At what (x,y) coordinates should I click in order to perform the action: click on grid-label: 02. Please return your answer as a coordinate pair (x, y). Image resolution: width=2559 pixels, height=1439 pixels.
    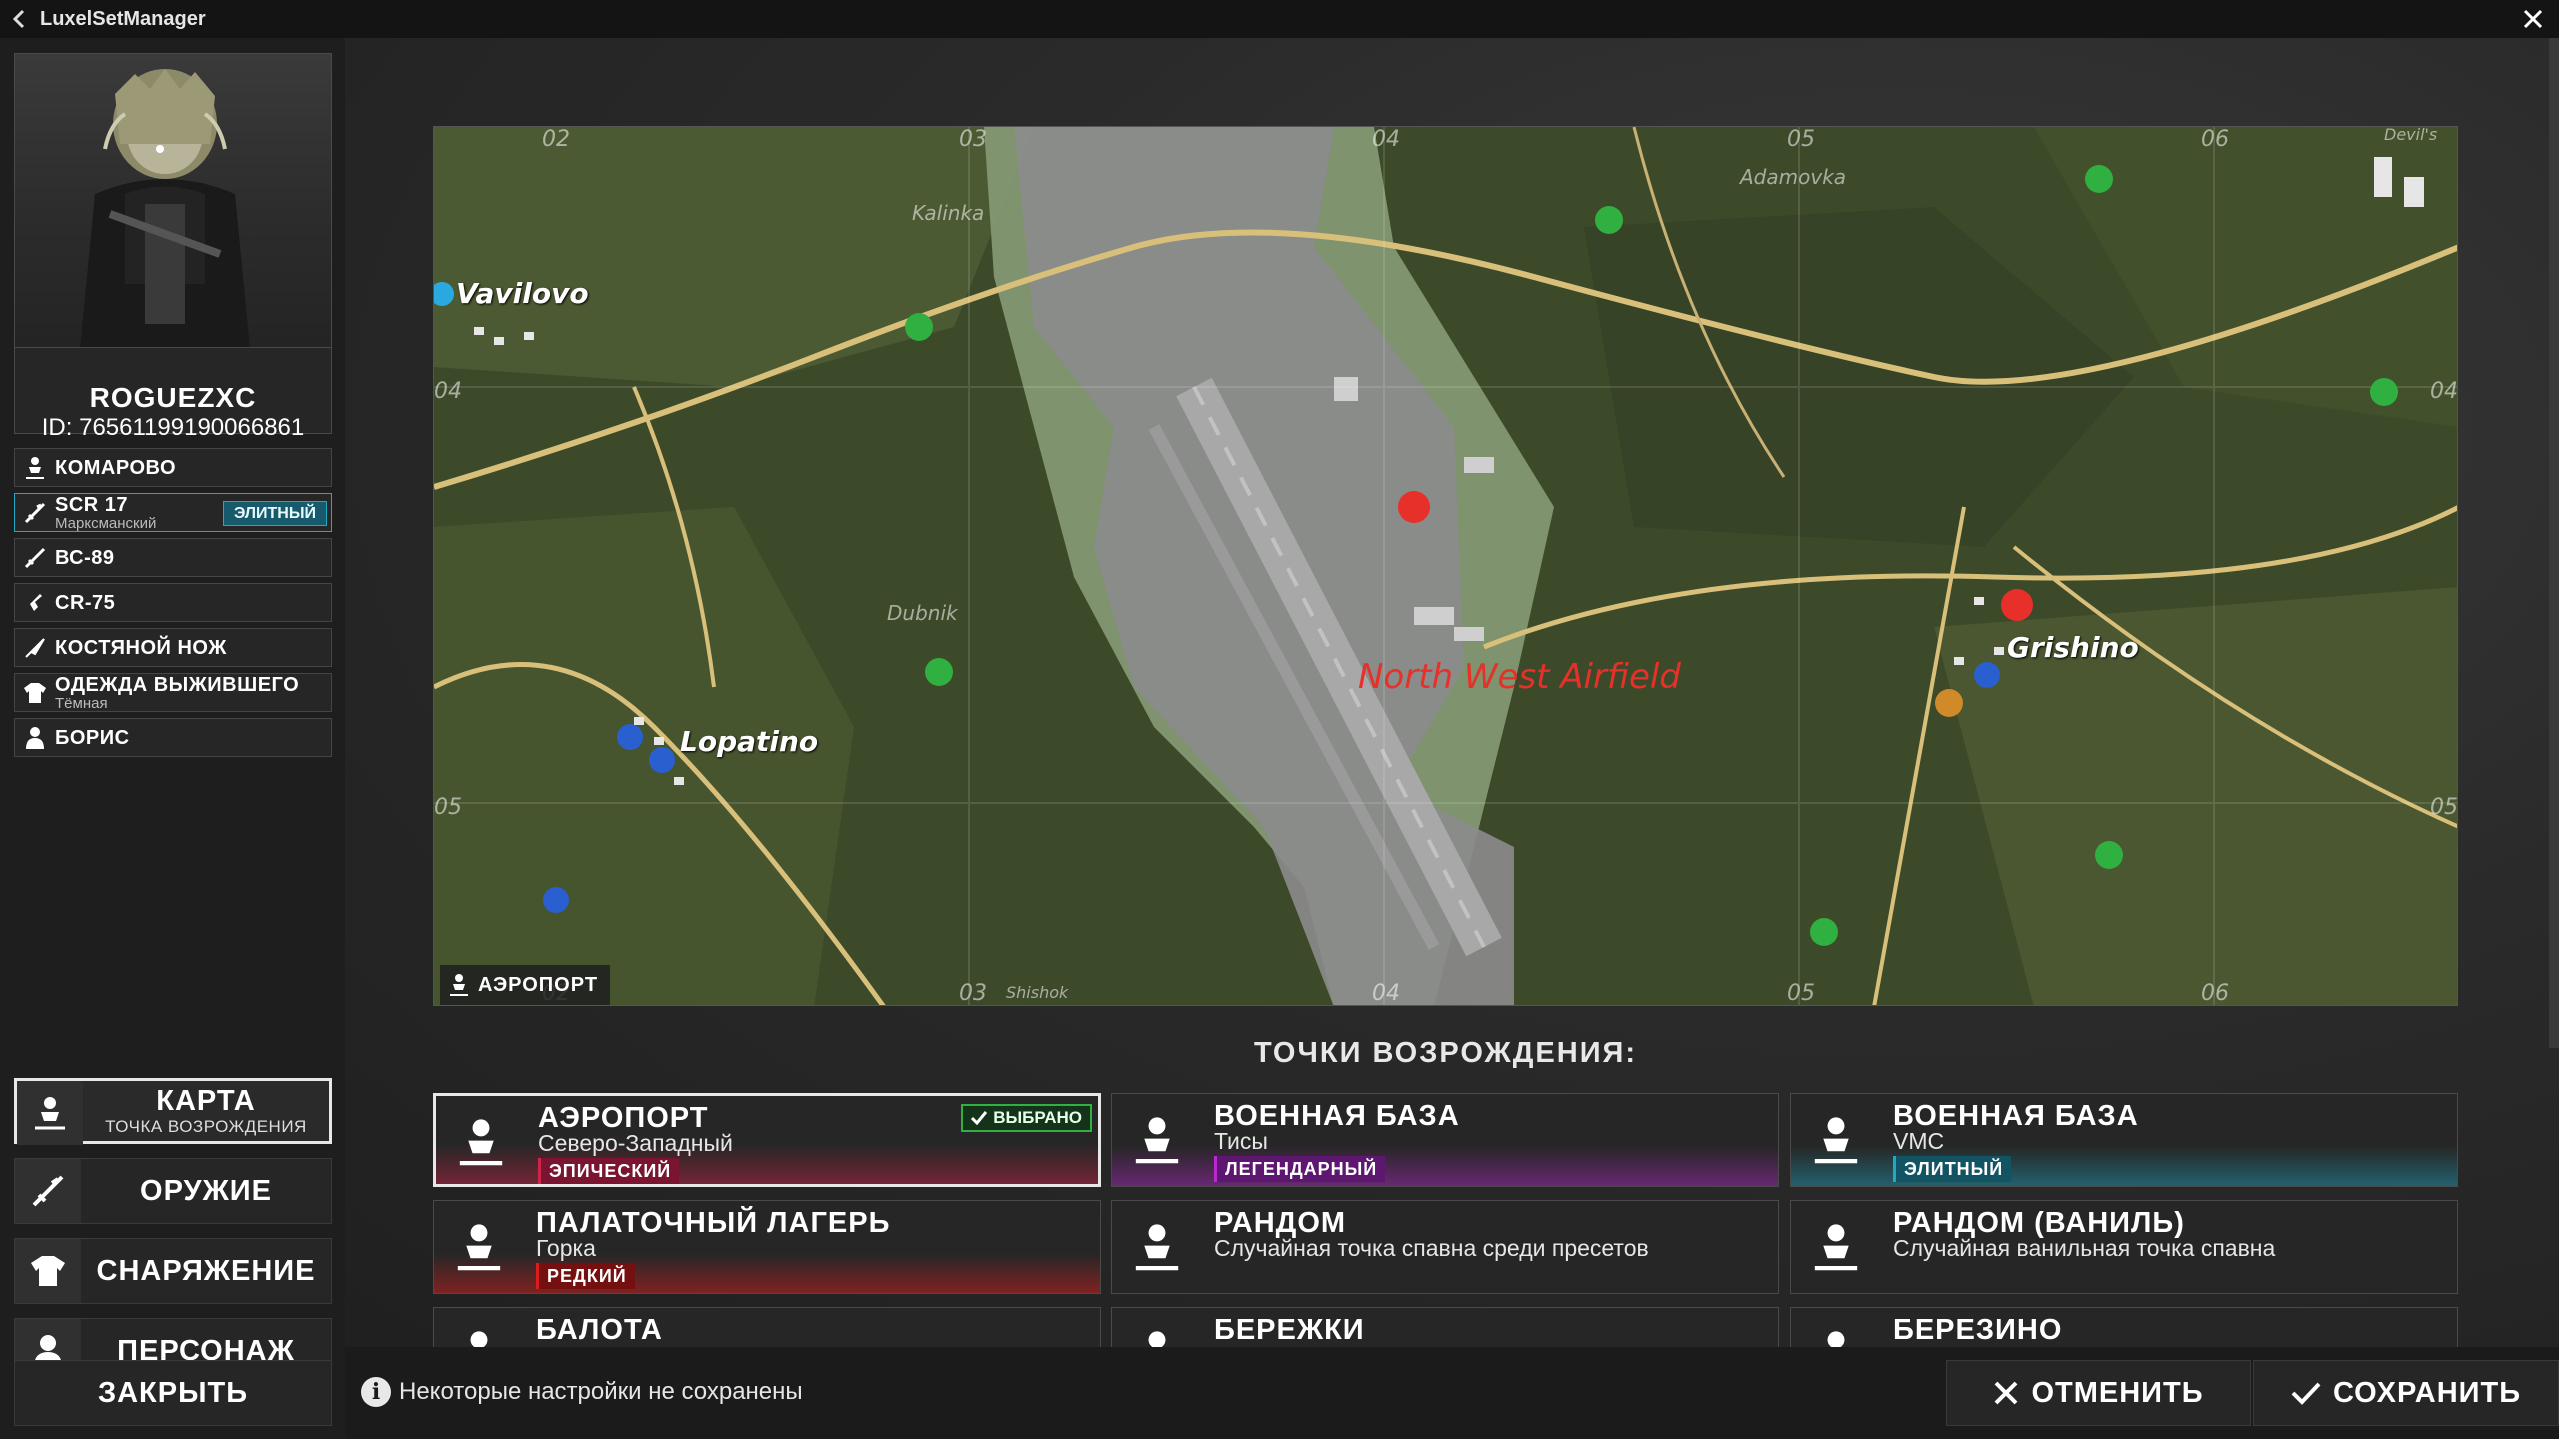
    Looking at the image, I should click on (556, 139).